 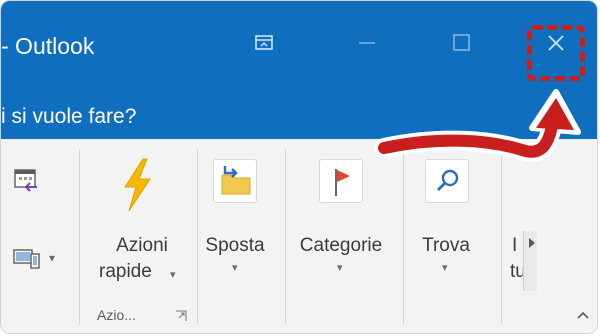 I want to click on tags-icon-box, so click(x=341, y=181).